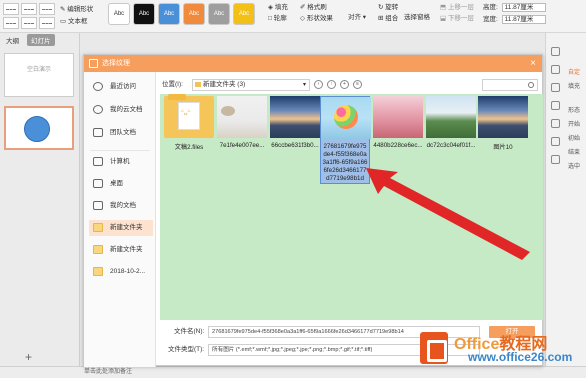 The image size is (586, 378). What do you see at coordinates (244, 14) in the screenshot?
I see `shape-style-yellow: Abc` at bounding box center [244, 14].